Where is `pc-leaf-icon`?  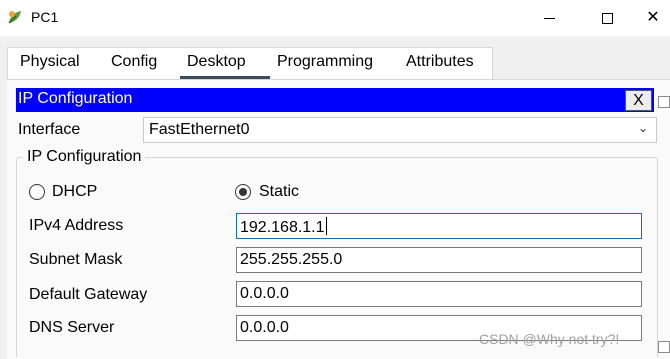 pc-leaf-icon is located at coordinates (14, 17).